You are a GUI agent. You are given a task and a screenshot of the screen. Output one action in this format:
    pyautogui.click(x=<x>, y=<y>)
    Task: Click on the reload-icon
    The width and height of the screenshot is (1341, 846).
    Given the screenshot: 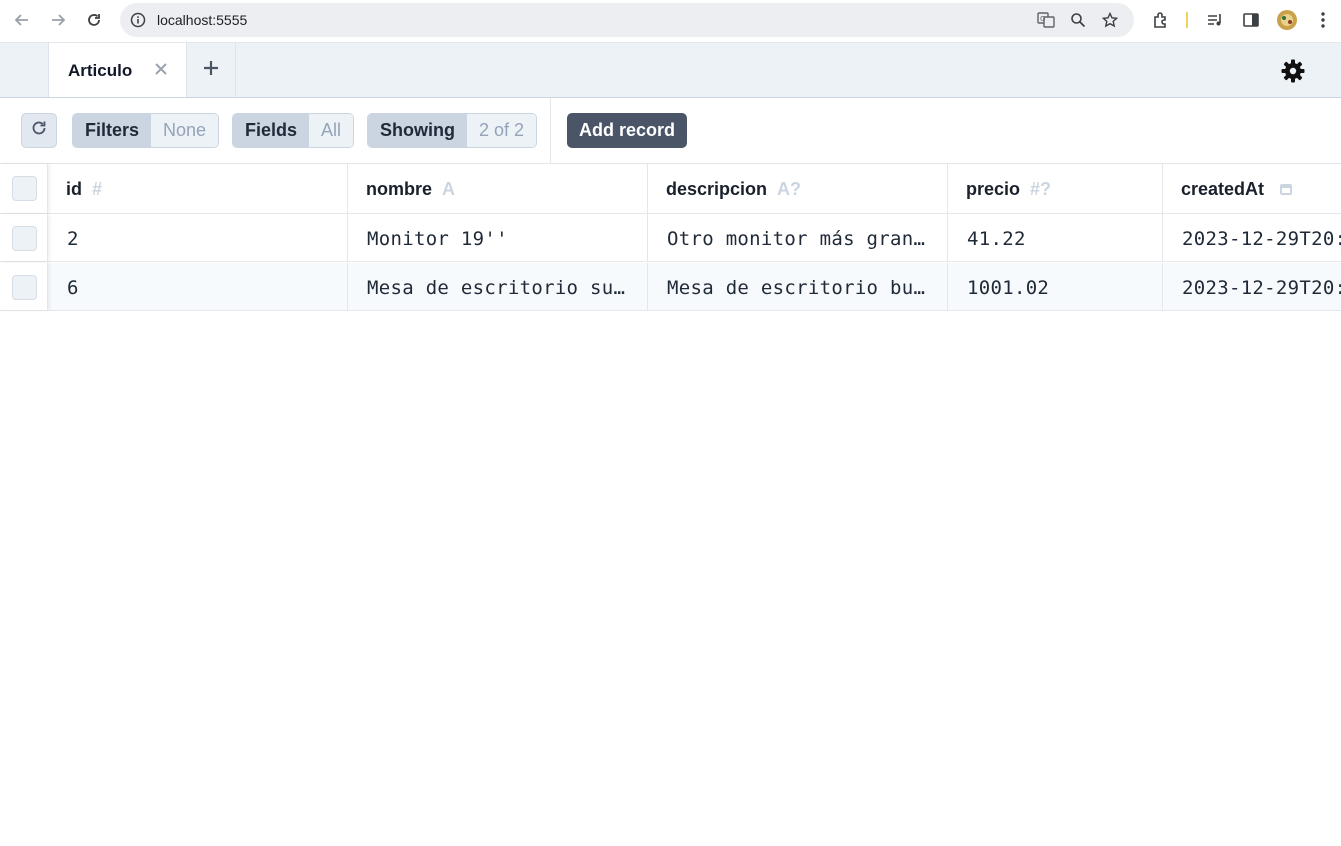 What is the action you would take?
    pyautogui.click(x=94, y=20)
    